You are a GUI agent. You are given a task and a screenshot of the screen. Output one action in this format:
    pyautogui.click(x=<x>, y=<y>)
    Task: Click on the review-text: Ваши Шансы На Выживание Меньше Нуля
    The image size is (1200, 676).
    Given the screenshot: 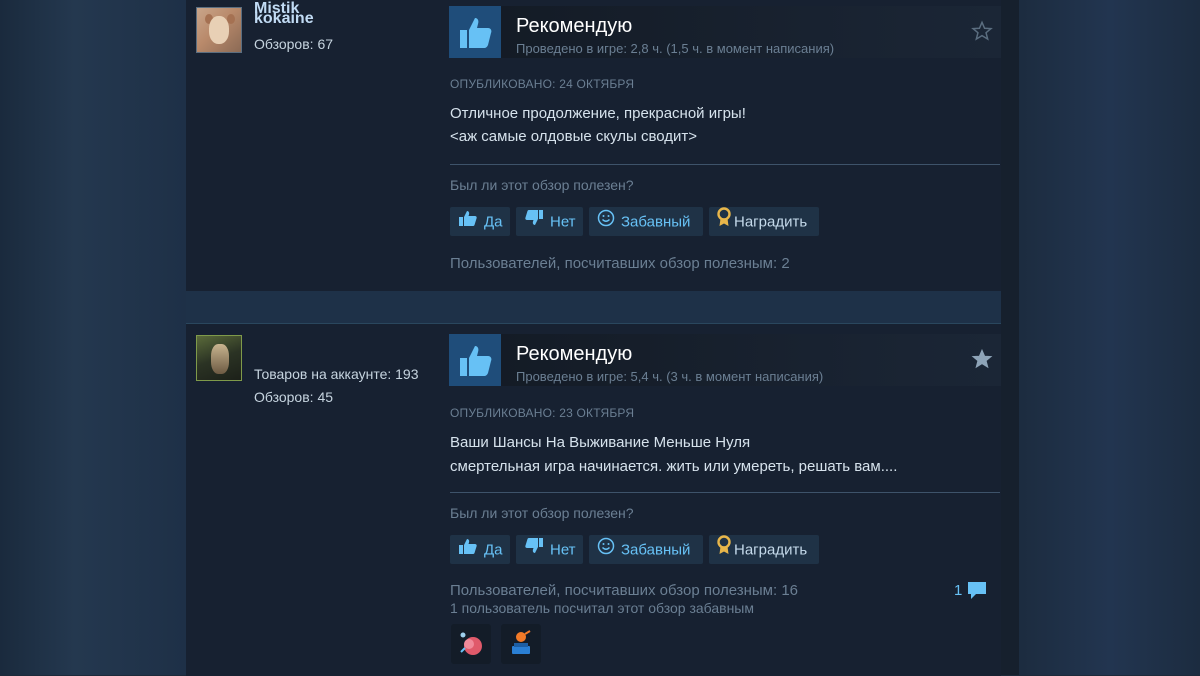 What is the action you would take?
    pyautogui.click(x=600, y=442)
    